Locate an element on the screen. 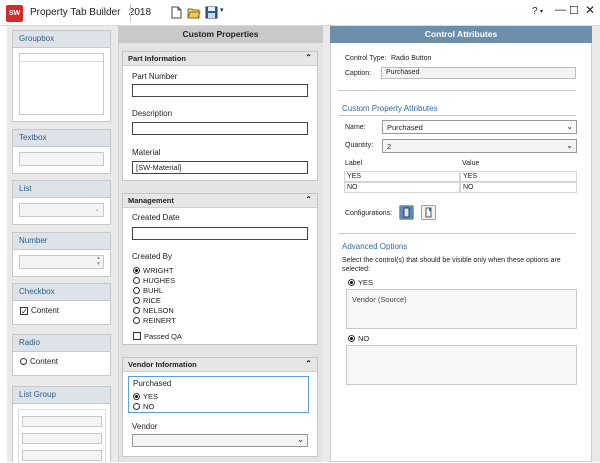 This screenshot has height=463, width=600. quantity-select: 2 ⌄ is located at coordinates (479, 146).